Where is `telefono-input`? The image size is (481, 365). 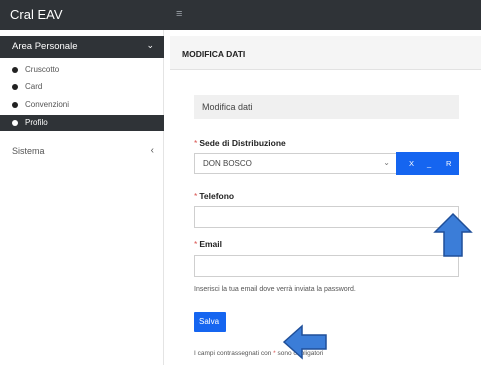
telefono-input is located at coordinates (326, 217).